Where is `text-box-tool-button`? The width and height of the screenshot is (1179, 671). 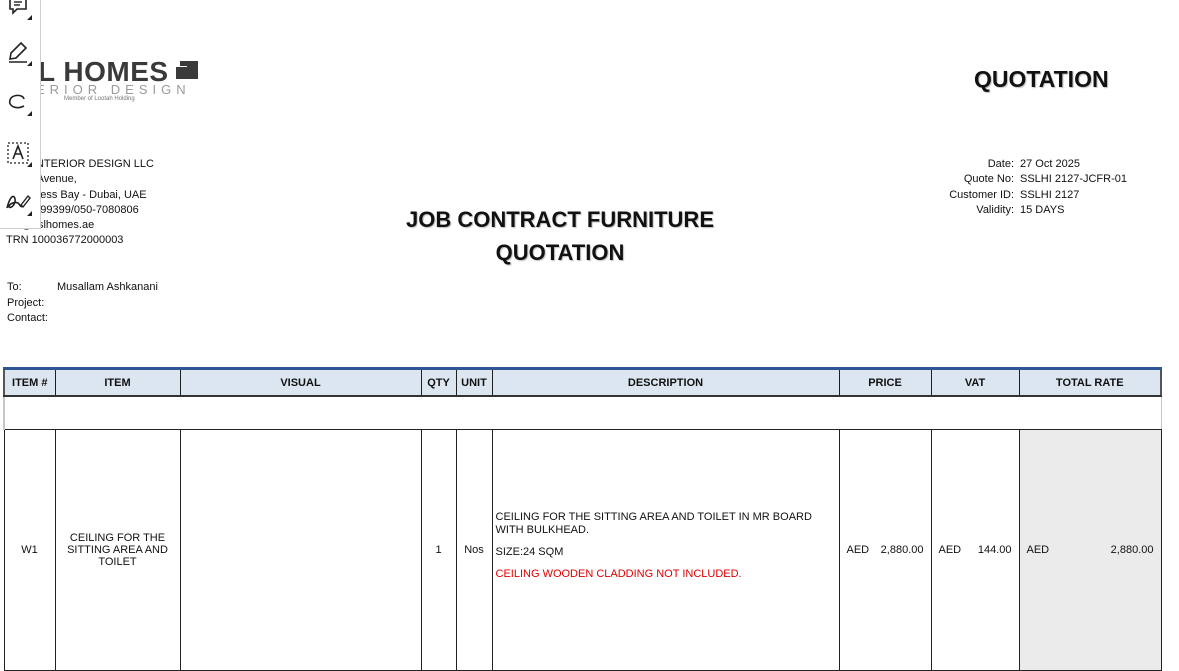
text-box-tool-button is located at coordinates (18, 153).